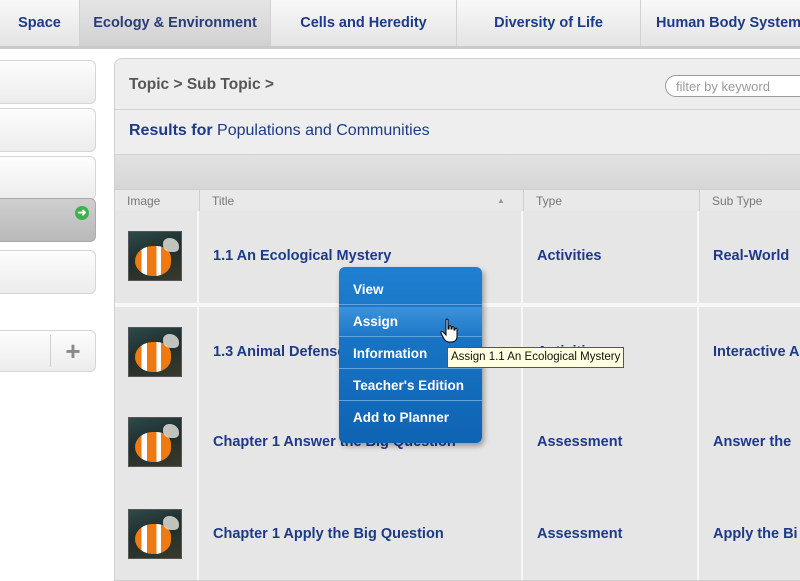 The width and height of the screenshot is (800, 581). Describe the element at coordinates (410, 322) in the screenshot. I see `menu-item-assign: Assign` at that location.